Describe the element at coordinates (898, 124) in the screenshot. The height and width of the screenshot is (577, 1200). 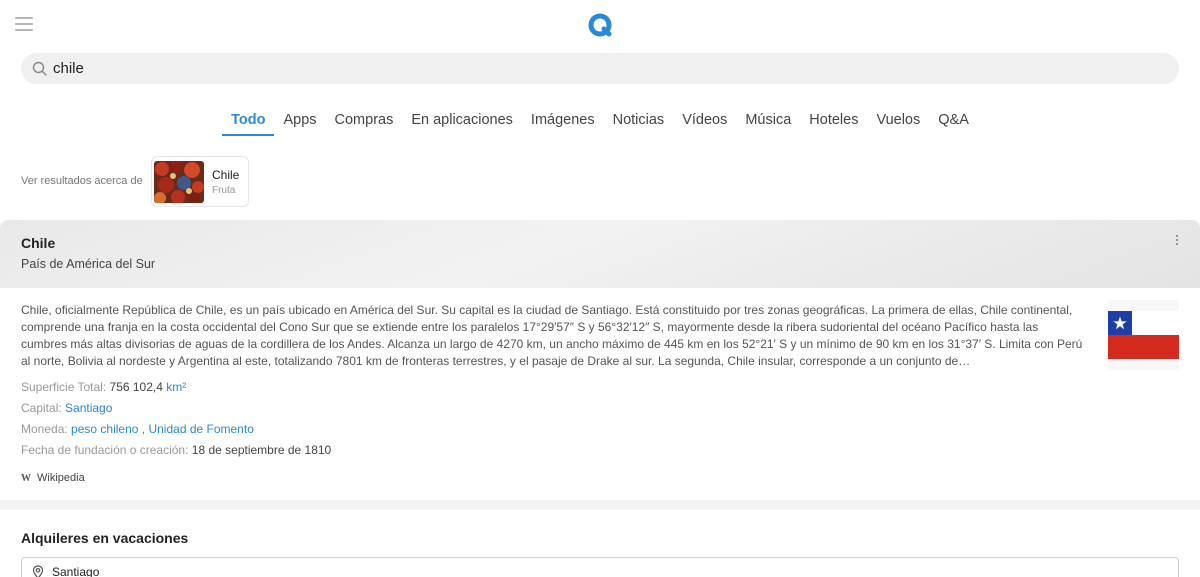
I see `tab-vuelos: Vuelos` at that location.